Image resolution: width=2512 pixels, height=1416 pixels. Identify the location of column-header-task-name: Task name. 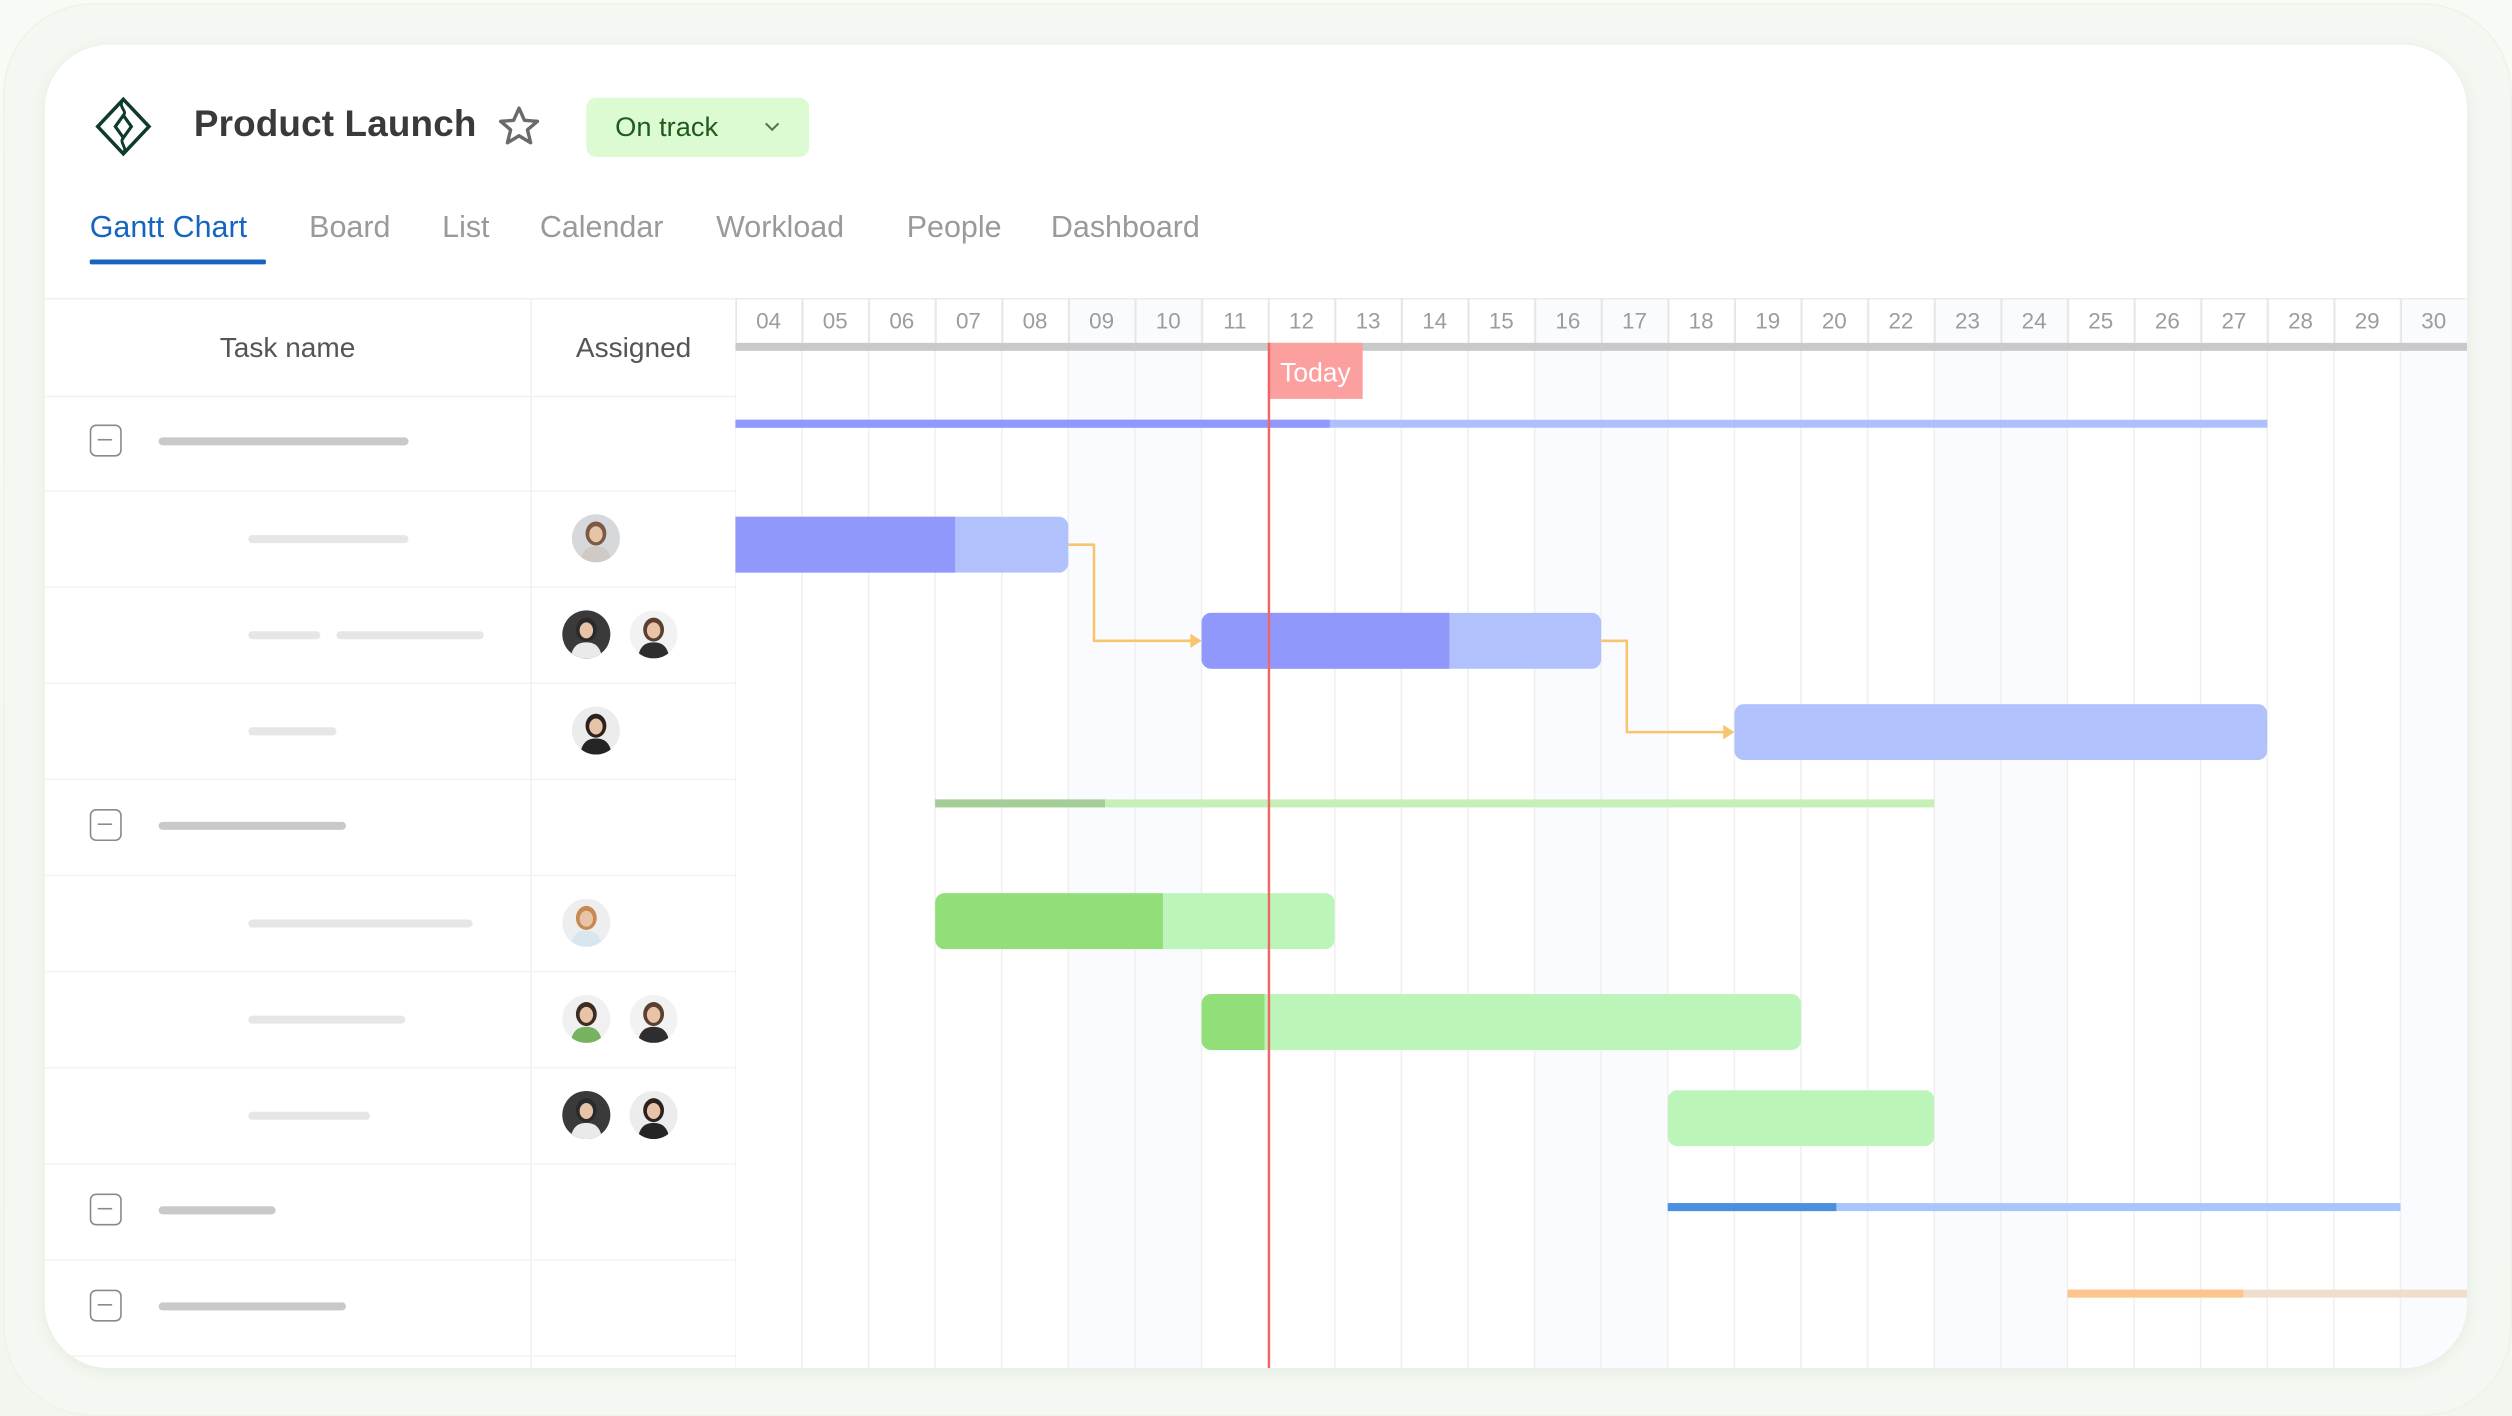
(287, 349).